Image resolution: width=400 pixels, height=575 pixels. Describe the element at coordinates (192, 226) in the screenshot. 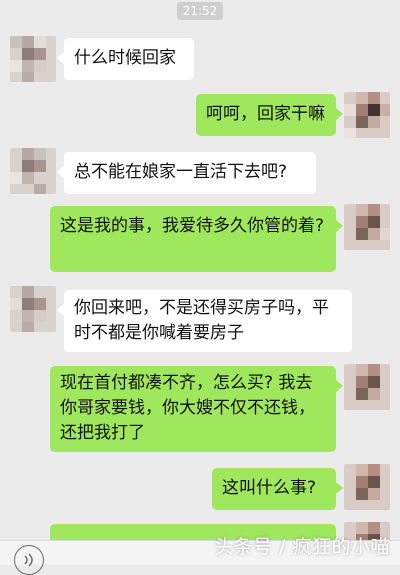

I see `message-text: 这是我的事，我爱待多久你管的着?` at that location.